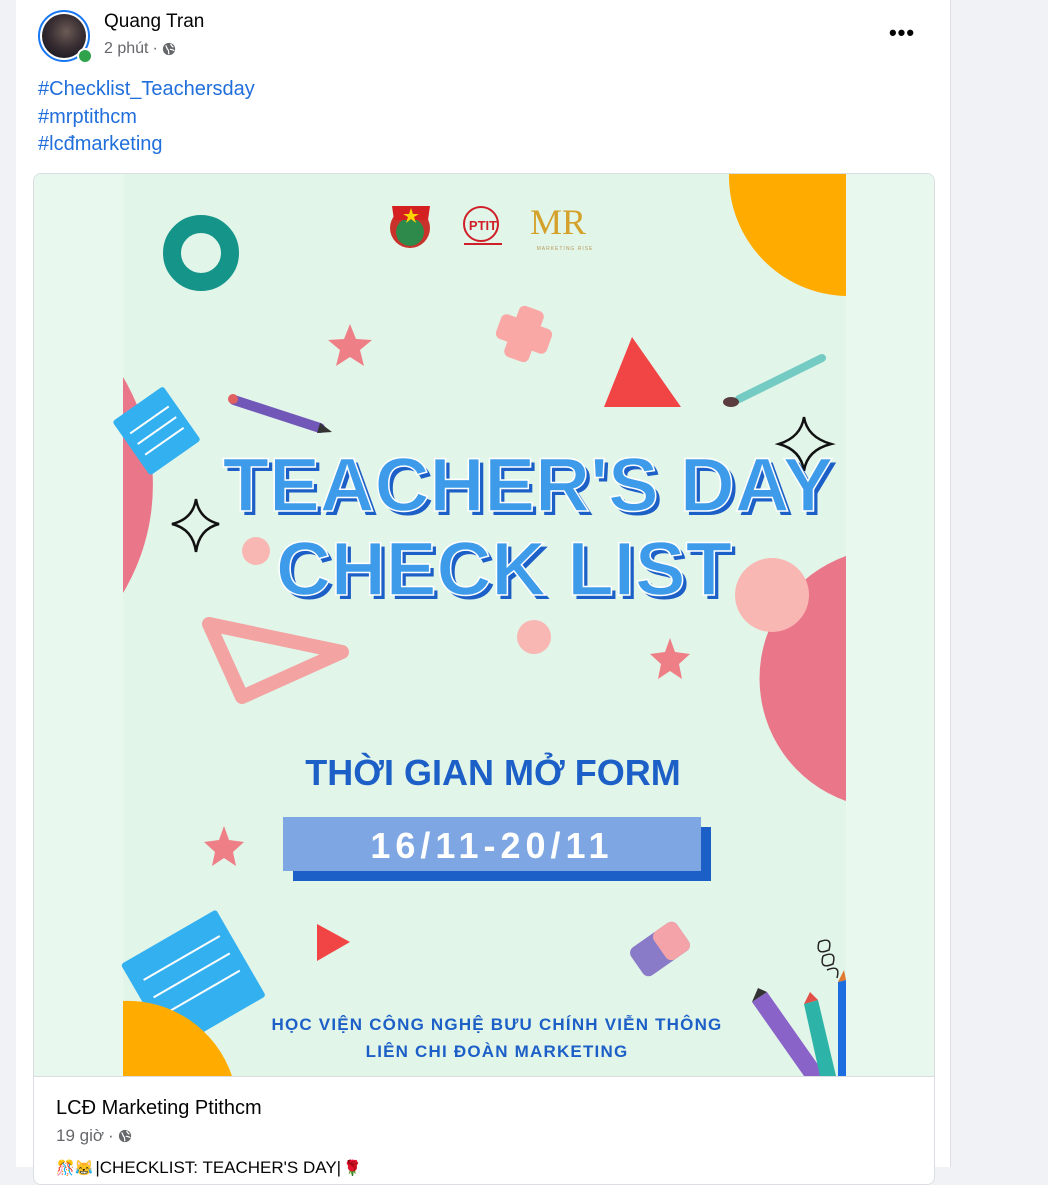 The height and width of the screenshot is (1185, 1048). I want to click on online-status-dot, so click(85, 56).